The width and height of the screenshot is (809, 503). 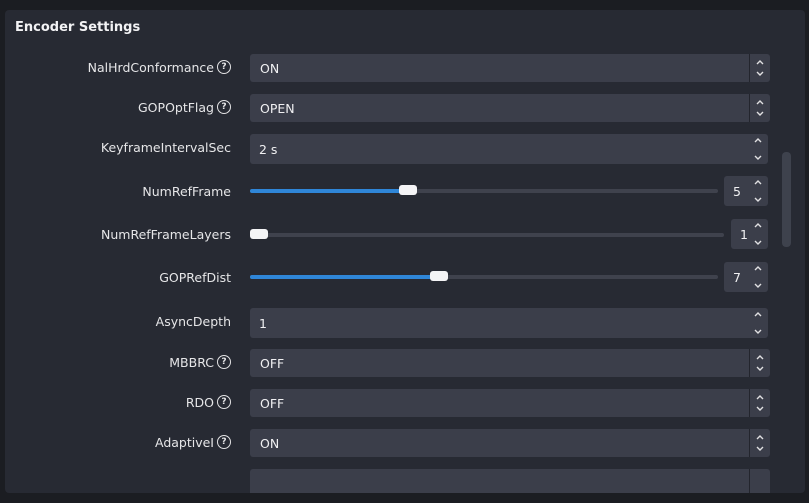 I want to click on goprefdist-slider, so click(x=484, y=276).